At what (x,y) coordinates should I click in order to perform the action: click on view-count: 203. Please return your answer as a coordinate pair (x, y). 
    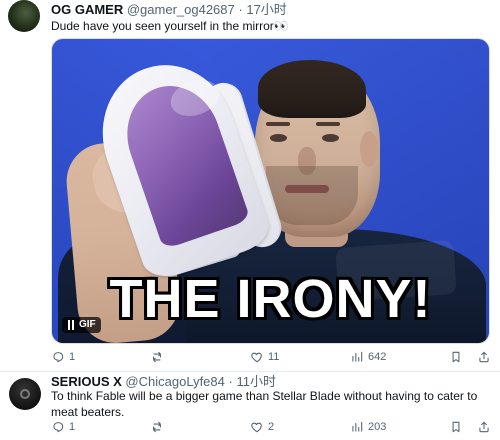
    Looking at the image, I should click on (377, 427).